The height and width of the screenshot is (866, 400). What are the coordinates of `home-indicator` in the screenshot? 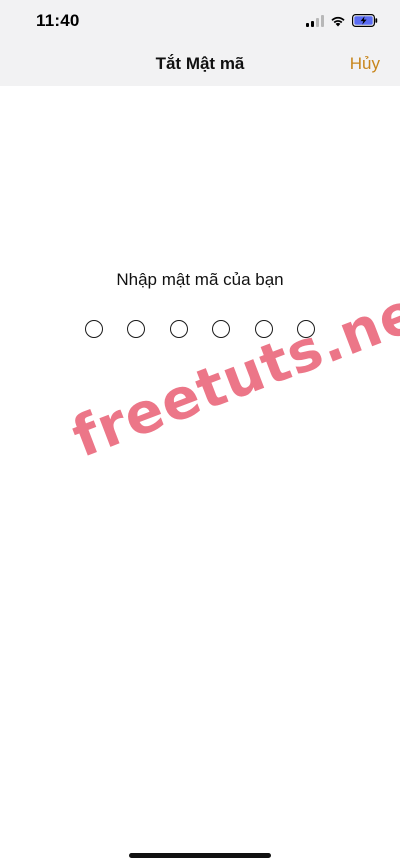 It's located at (200, 855).